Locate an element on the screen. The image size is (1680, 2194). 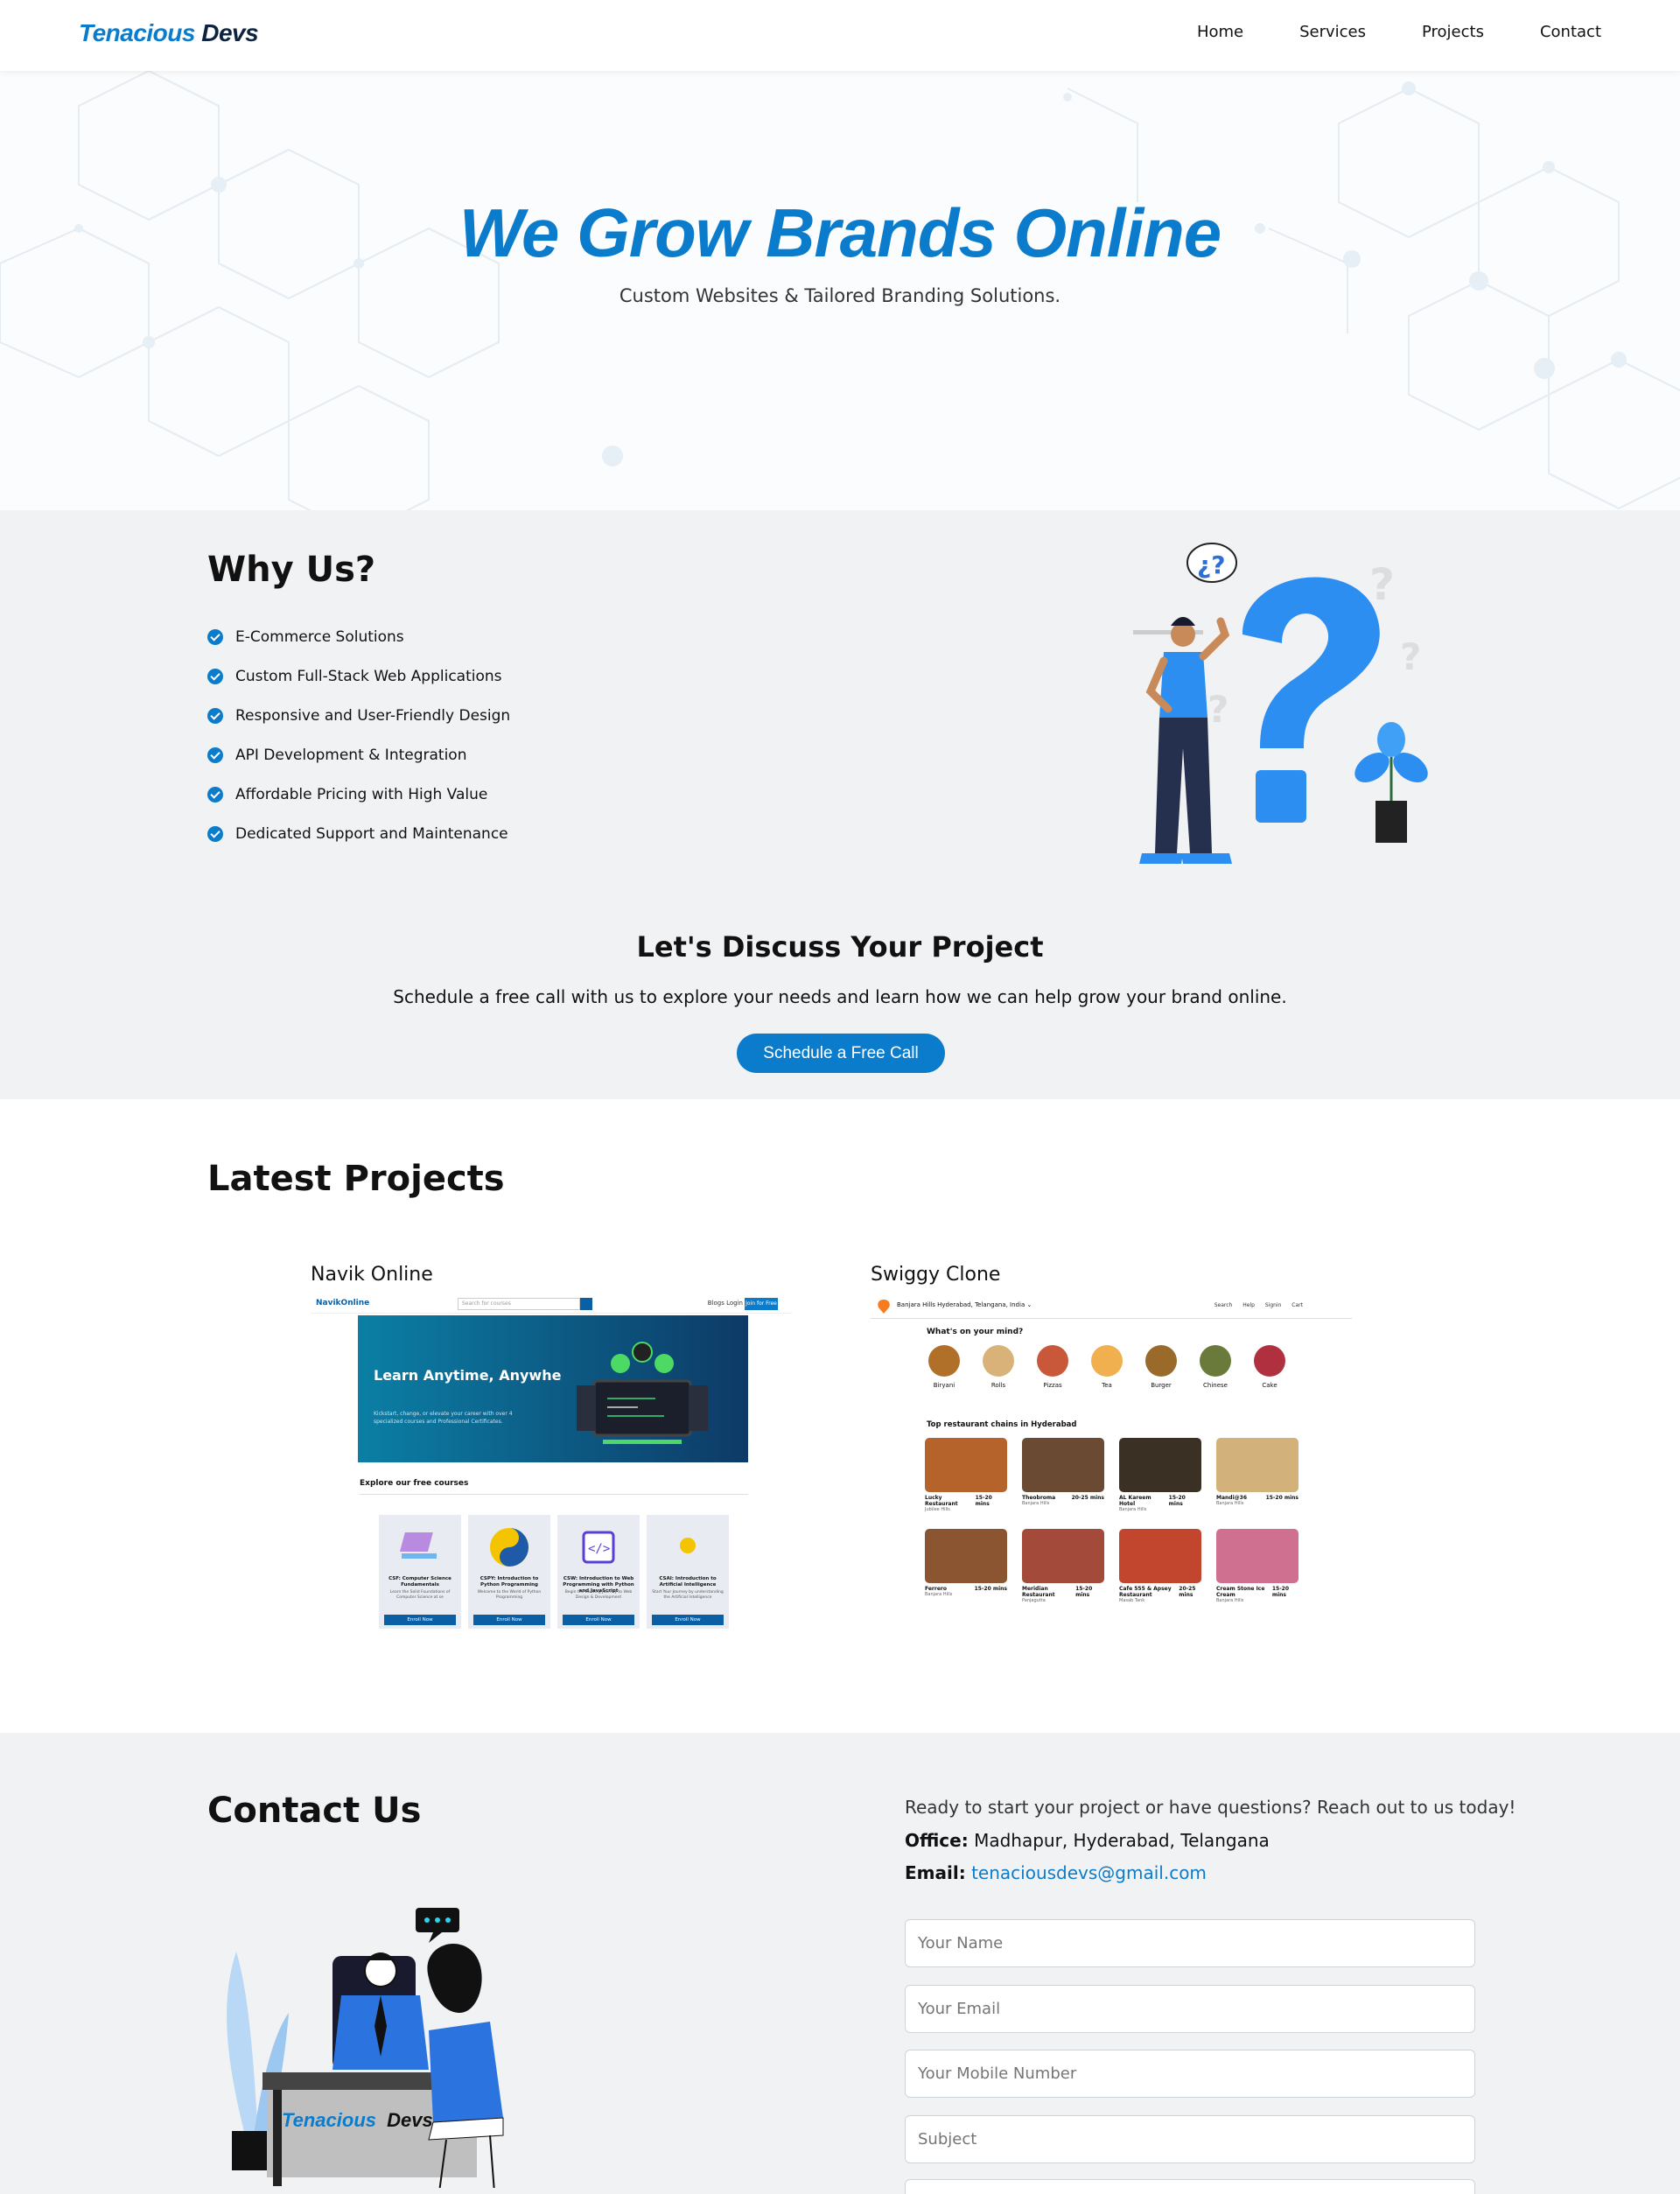
burger-image is located at coordinates (1161, 1361).